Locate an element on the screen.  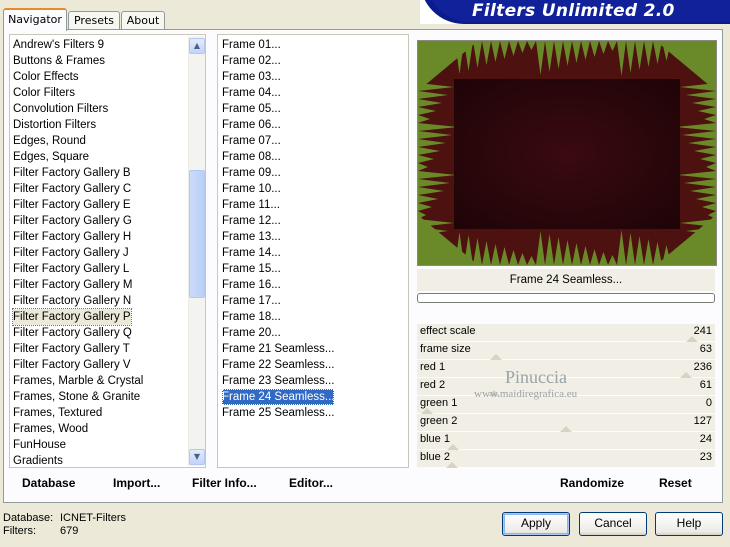
category-item: Filter Factory Gallery B is located at coordinates (72, 173).